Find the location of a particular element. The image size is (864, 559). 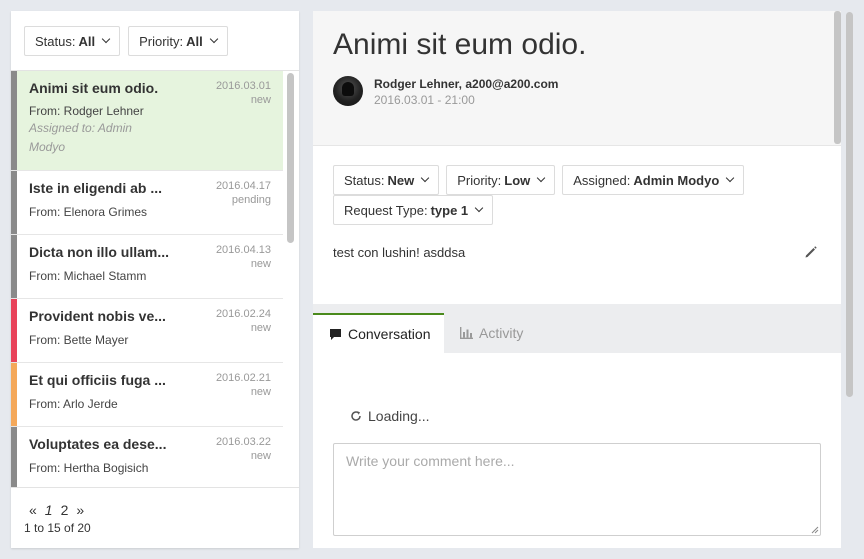

page-2-link: 2 is located at coordinates (65, 510).